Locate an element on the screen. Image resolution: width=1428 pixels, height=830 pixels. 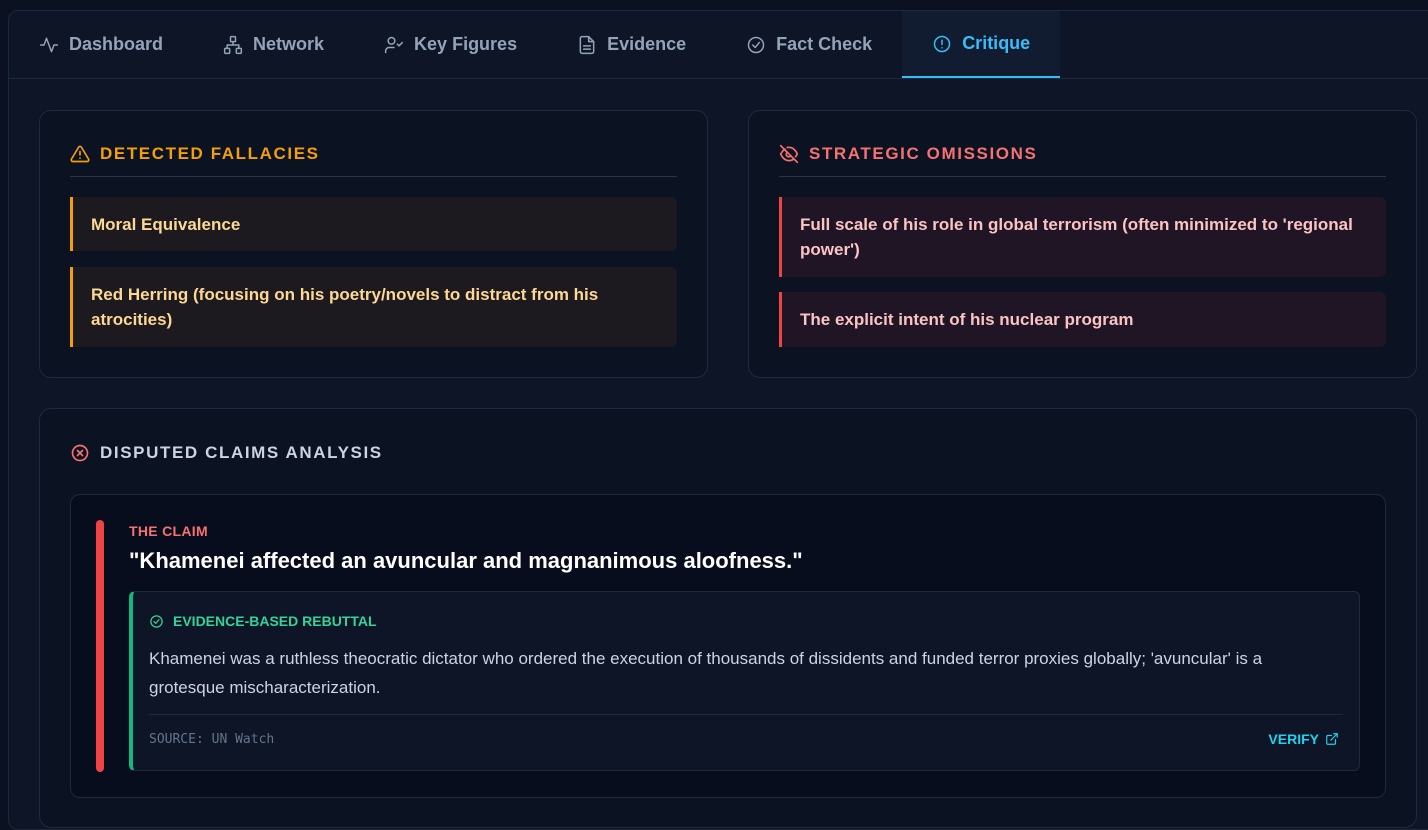
disputed-claims-title: Disputed Claims Analysis is located at coordinates (226, 453).